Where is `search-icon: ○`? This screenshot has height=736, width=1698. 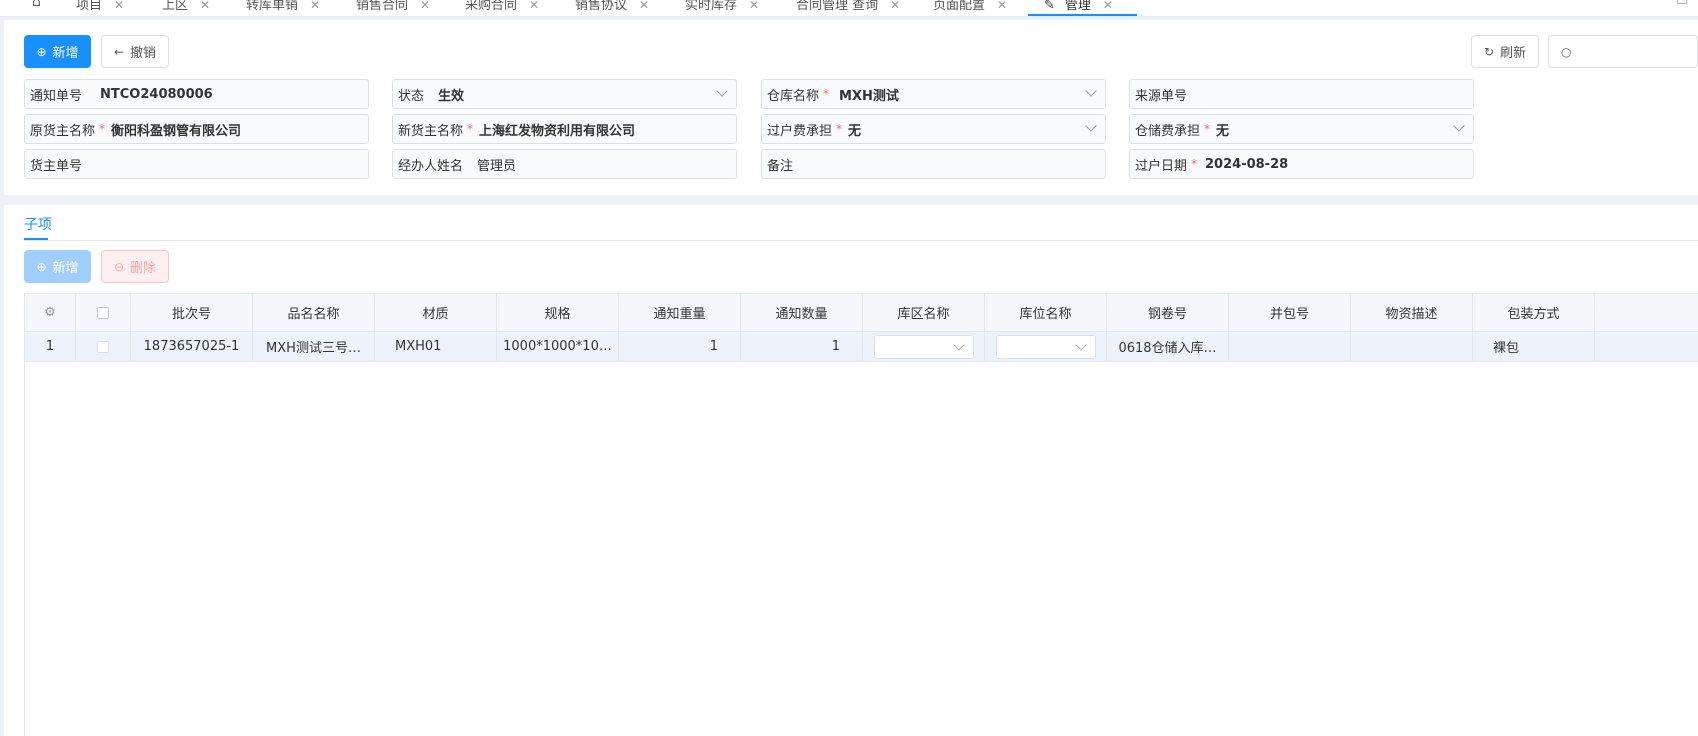 search-icon: ○ is located at coordinates (1566, 51).